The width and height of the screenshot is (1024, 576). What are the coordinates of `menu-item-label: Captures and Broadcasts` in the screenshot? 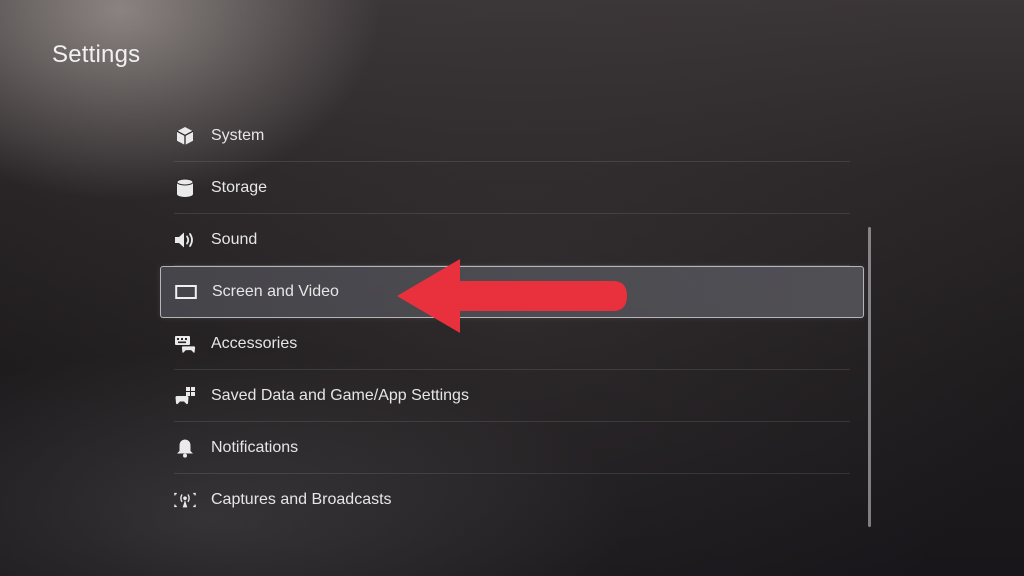 It's located at (301, 499).